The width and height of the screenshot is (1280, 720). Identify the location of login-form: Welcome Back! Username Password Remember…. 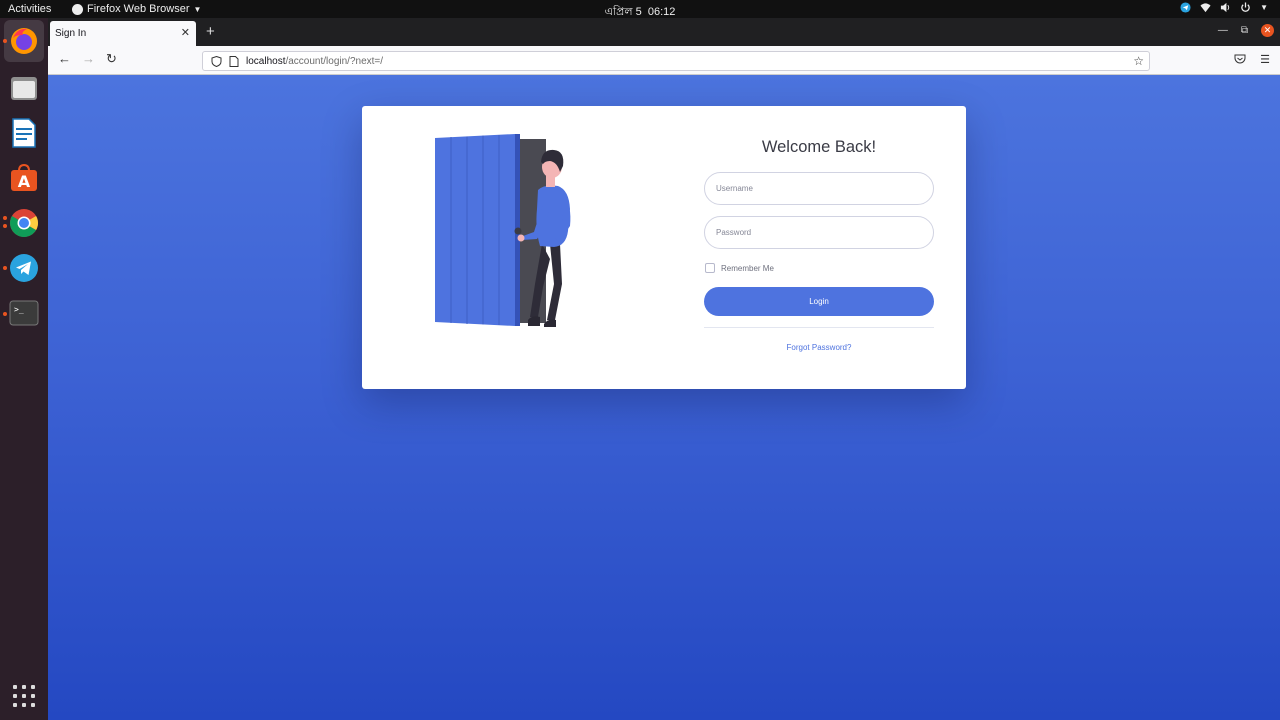
(819, 229).